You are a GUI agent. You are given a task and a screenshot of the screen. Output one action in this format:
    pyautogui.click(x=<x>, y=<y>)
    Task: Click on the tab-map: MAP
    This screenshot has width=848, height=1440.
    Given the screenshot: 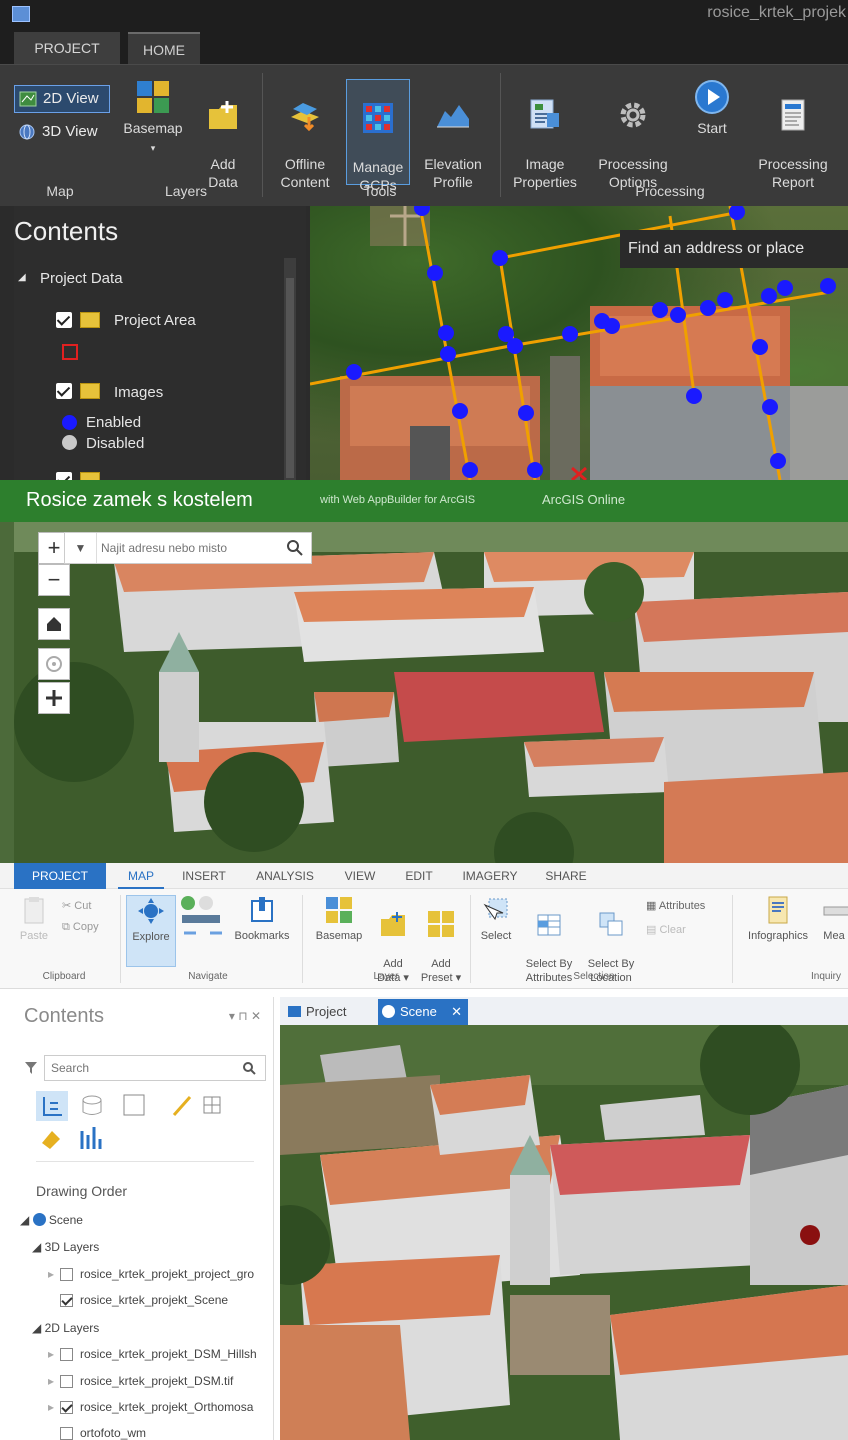 What is the action you would take?
    pyautogui.click(x=141, y=876)
    